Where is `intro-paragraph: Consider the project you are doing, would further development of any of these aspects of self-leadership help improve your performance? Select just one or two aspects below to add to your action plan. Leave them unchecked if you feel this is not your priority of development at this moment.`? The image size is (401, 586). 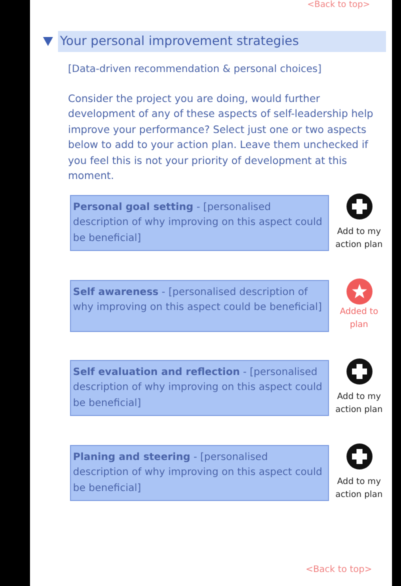 intro-paragraph: Consider the project you are doing, would further development of any of these aspects of self-leadership help improve your performance? Select just one or two aspects below to add to your action plan. Leave them unchecked if you feel this is not your priority of development at this moment. is located at coordinates (221, 138).